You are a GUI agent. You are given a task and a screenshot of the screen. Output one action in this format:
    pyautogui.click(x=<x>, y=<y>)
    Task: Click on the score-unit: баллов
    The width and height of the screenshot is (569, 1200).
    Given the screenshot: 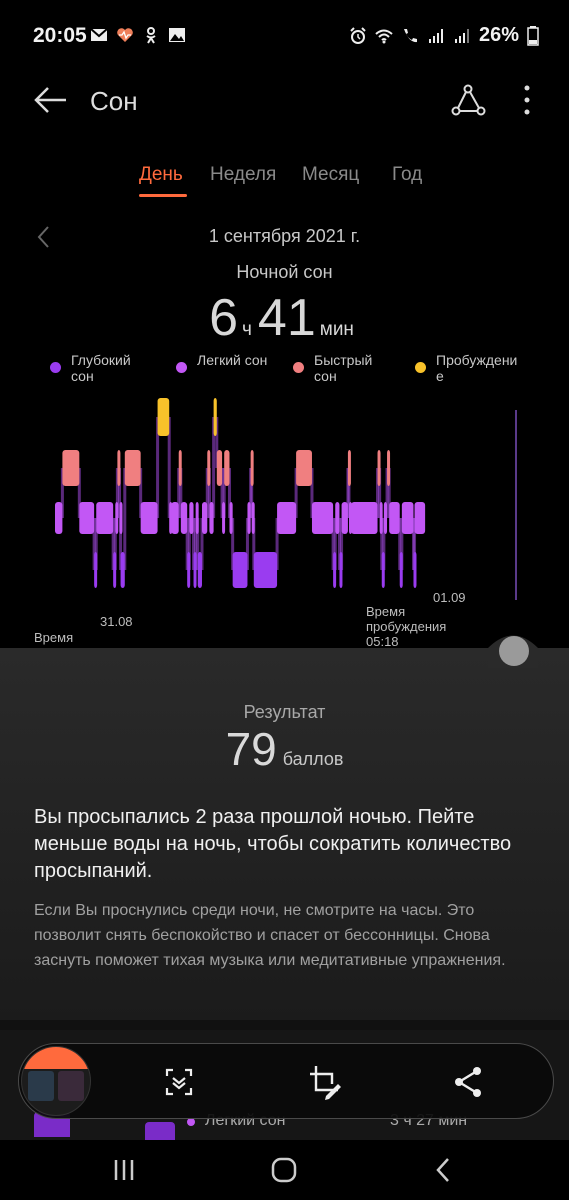 What is the action you would take?
    pyautogui.click(x=313, y=759)
    